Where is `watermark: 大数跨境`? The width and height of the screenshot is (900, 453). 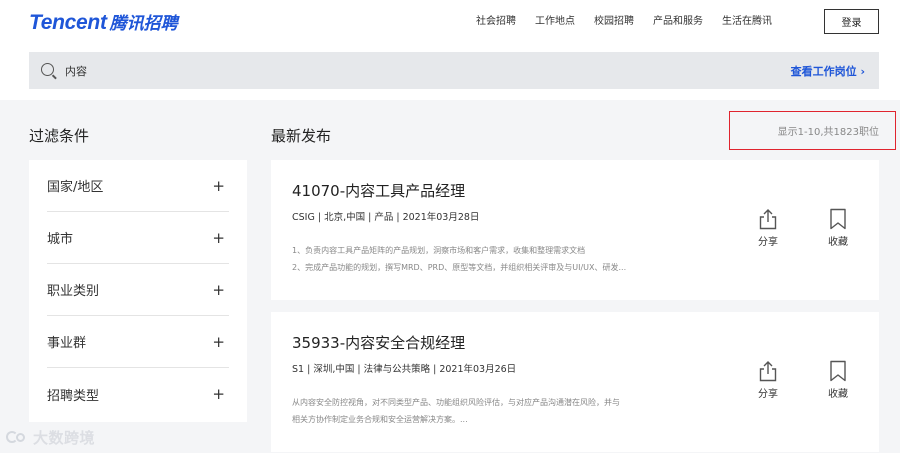
watermark: 大数跨境 is located at coordinates (50, 437).